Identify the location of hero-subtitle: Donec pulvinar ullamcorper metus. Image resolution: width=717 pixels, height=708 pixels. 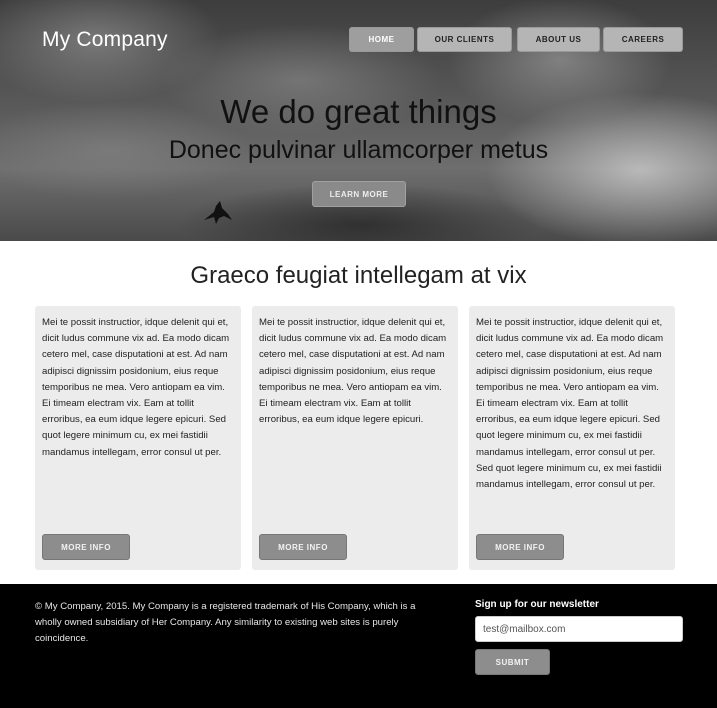
(358, 150).